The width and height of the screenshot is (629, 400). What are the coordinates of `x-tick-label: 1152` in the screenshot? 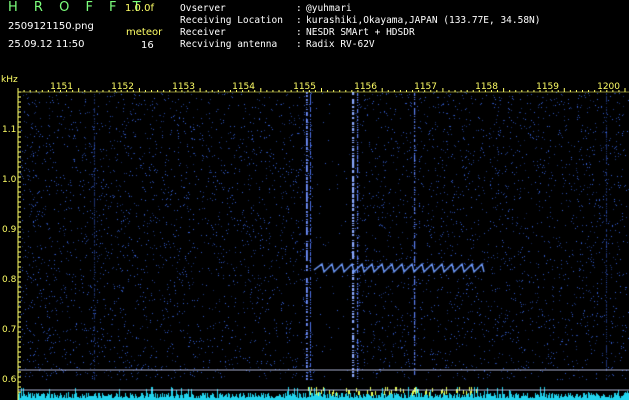 It's located at (122, 87).